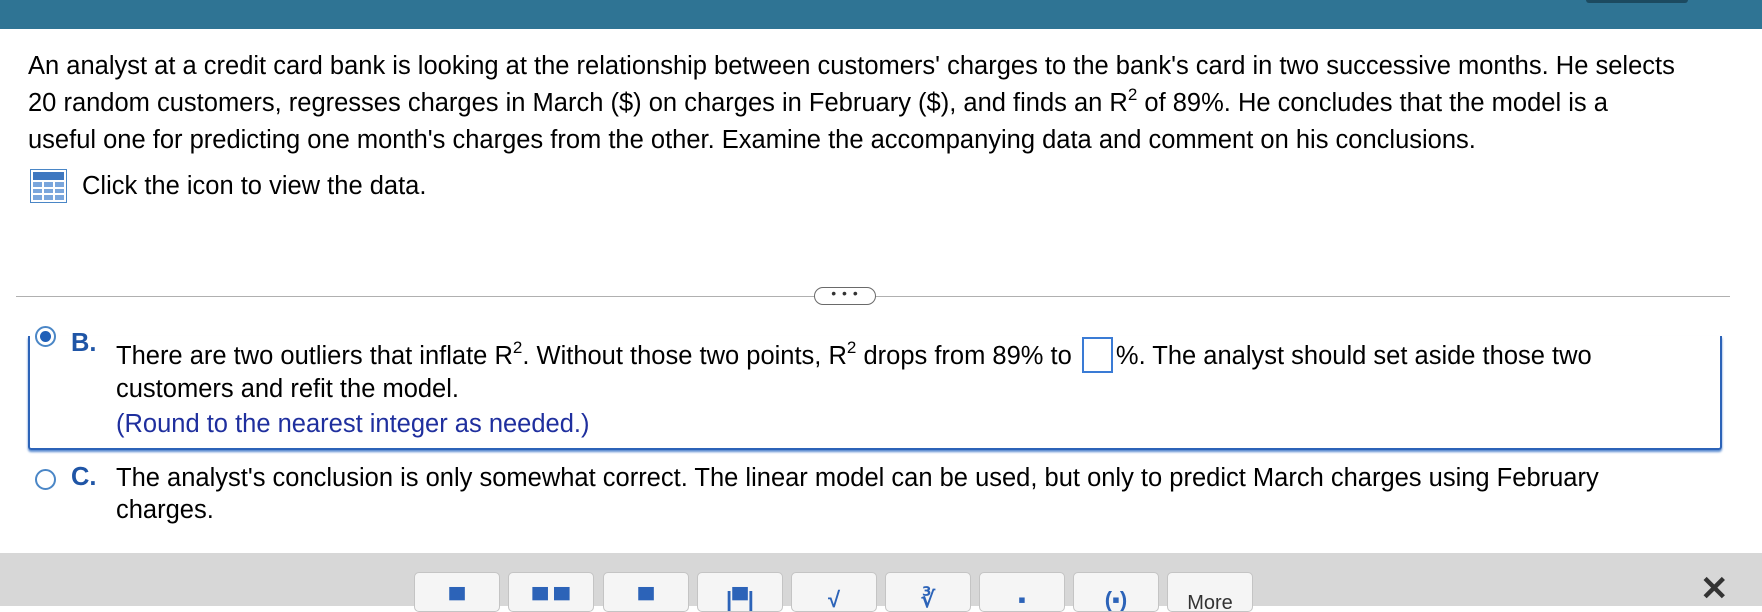 Image resolution: width=1762 pixels, height=612 pixels. What do you see at coordinates (165, 510) in the screenshot?
I see `option-c-line-2: charges.` at bounding box center [165, 510].